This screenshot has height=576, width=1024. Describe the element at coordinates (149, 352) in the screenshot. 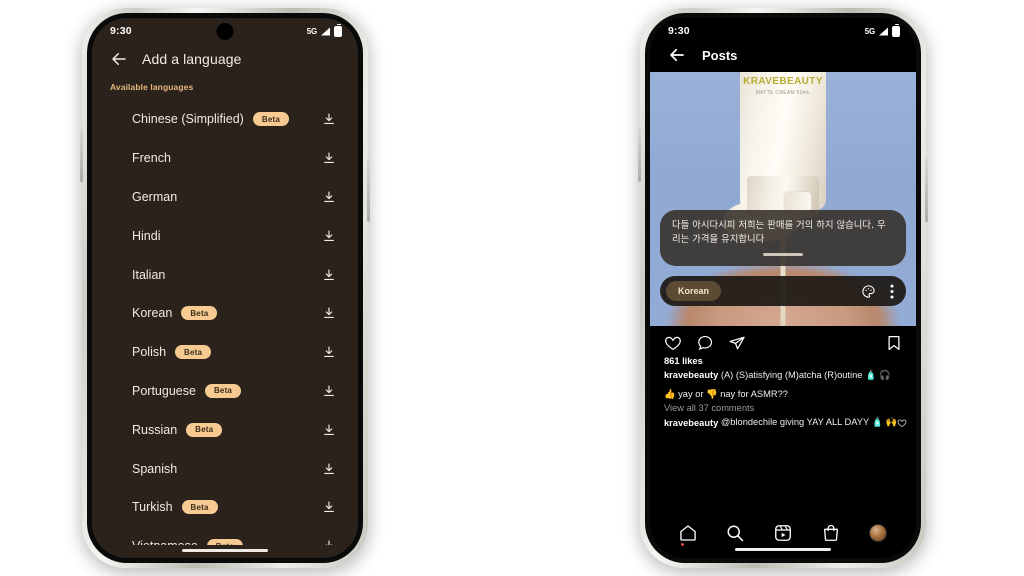

I see `language-name: Polish` at that location.